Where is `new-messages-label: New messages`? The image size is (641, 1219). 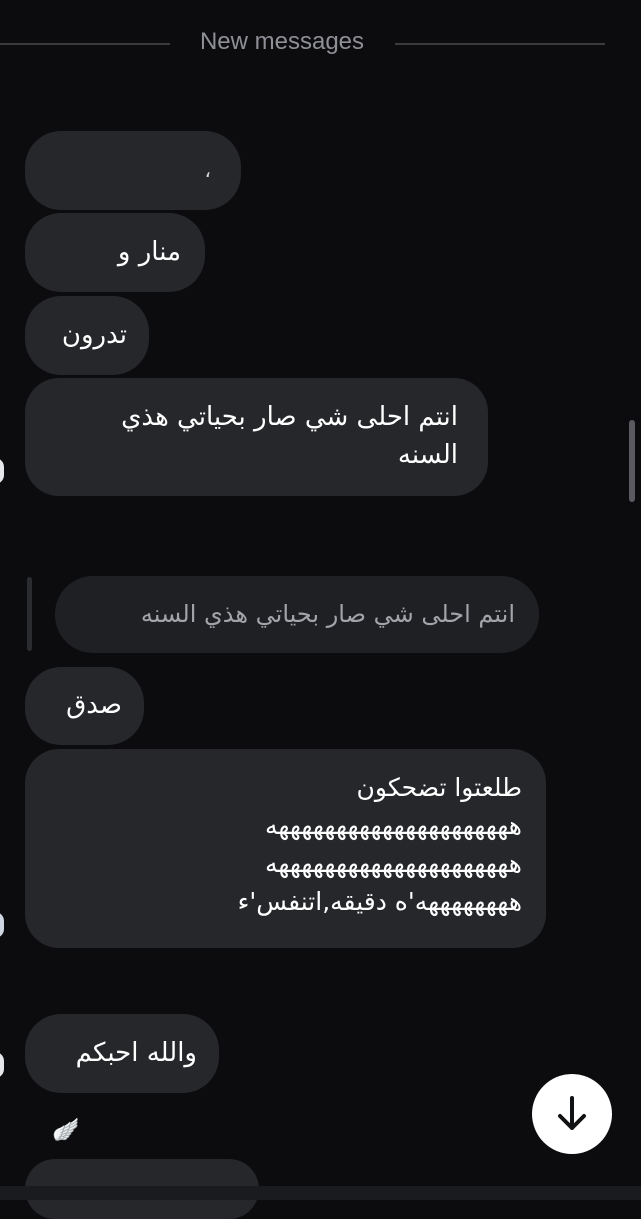
new-messages-label: New messages is located at coordinates (282, 41).